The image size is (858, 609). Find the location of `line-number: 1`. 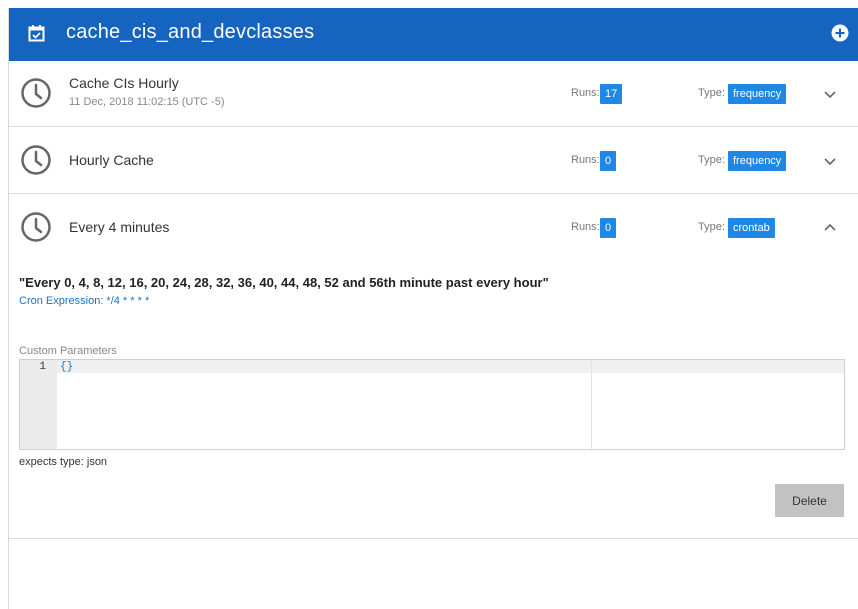

line-number: 1 is located at coordinates (42, 367).